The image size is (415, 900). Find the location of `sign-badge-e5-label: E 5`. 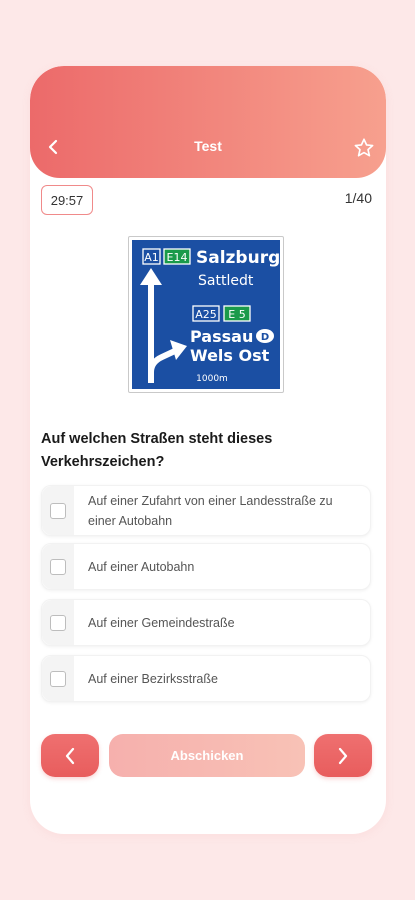

sign-badge-e5-label: E 5 is located at coordinates (236, 314).